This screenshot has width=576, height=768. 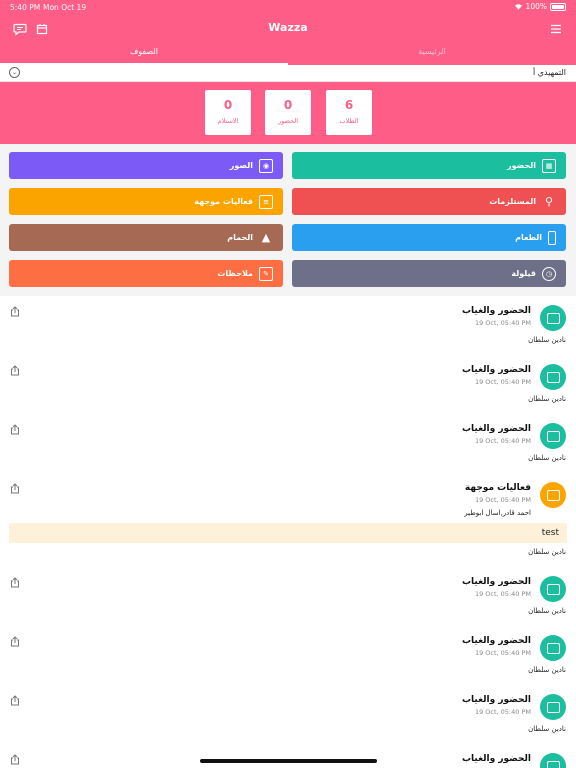 I want to click on supplies-button-label: المستلزمات, so click(x=512, y=201).